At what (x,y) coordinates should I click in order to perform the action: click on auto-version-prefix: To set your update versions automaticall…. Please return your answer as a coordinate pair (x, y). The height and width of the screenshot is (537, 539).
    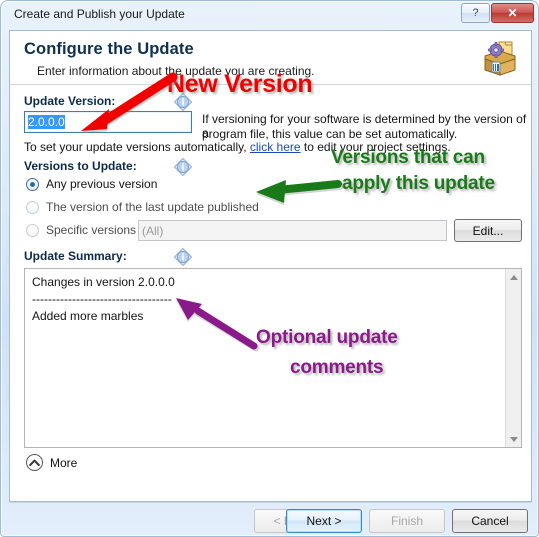
    Looking at the image, I should click on (137, 147).